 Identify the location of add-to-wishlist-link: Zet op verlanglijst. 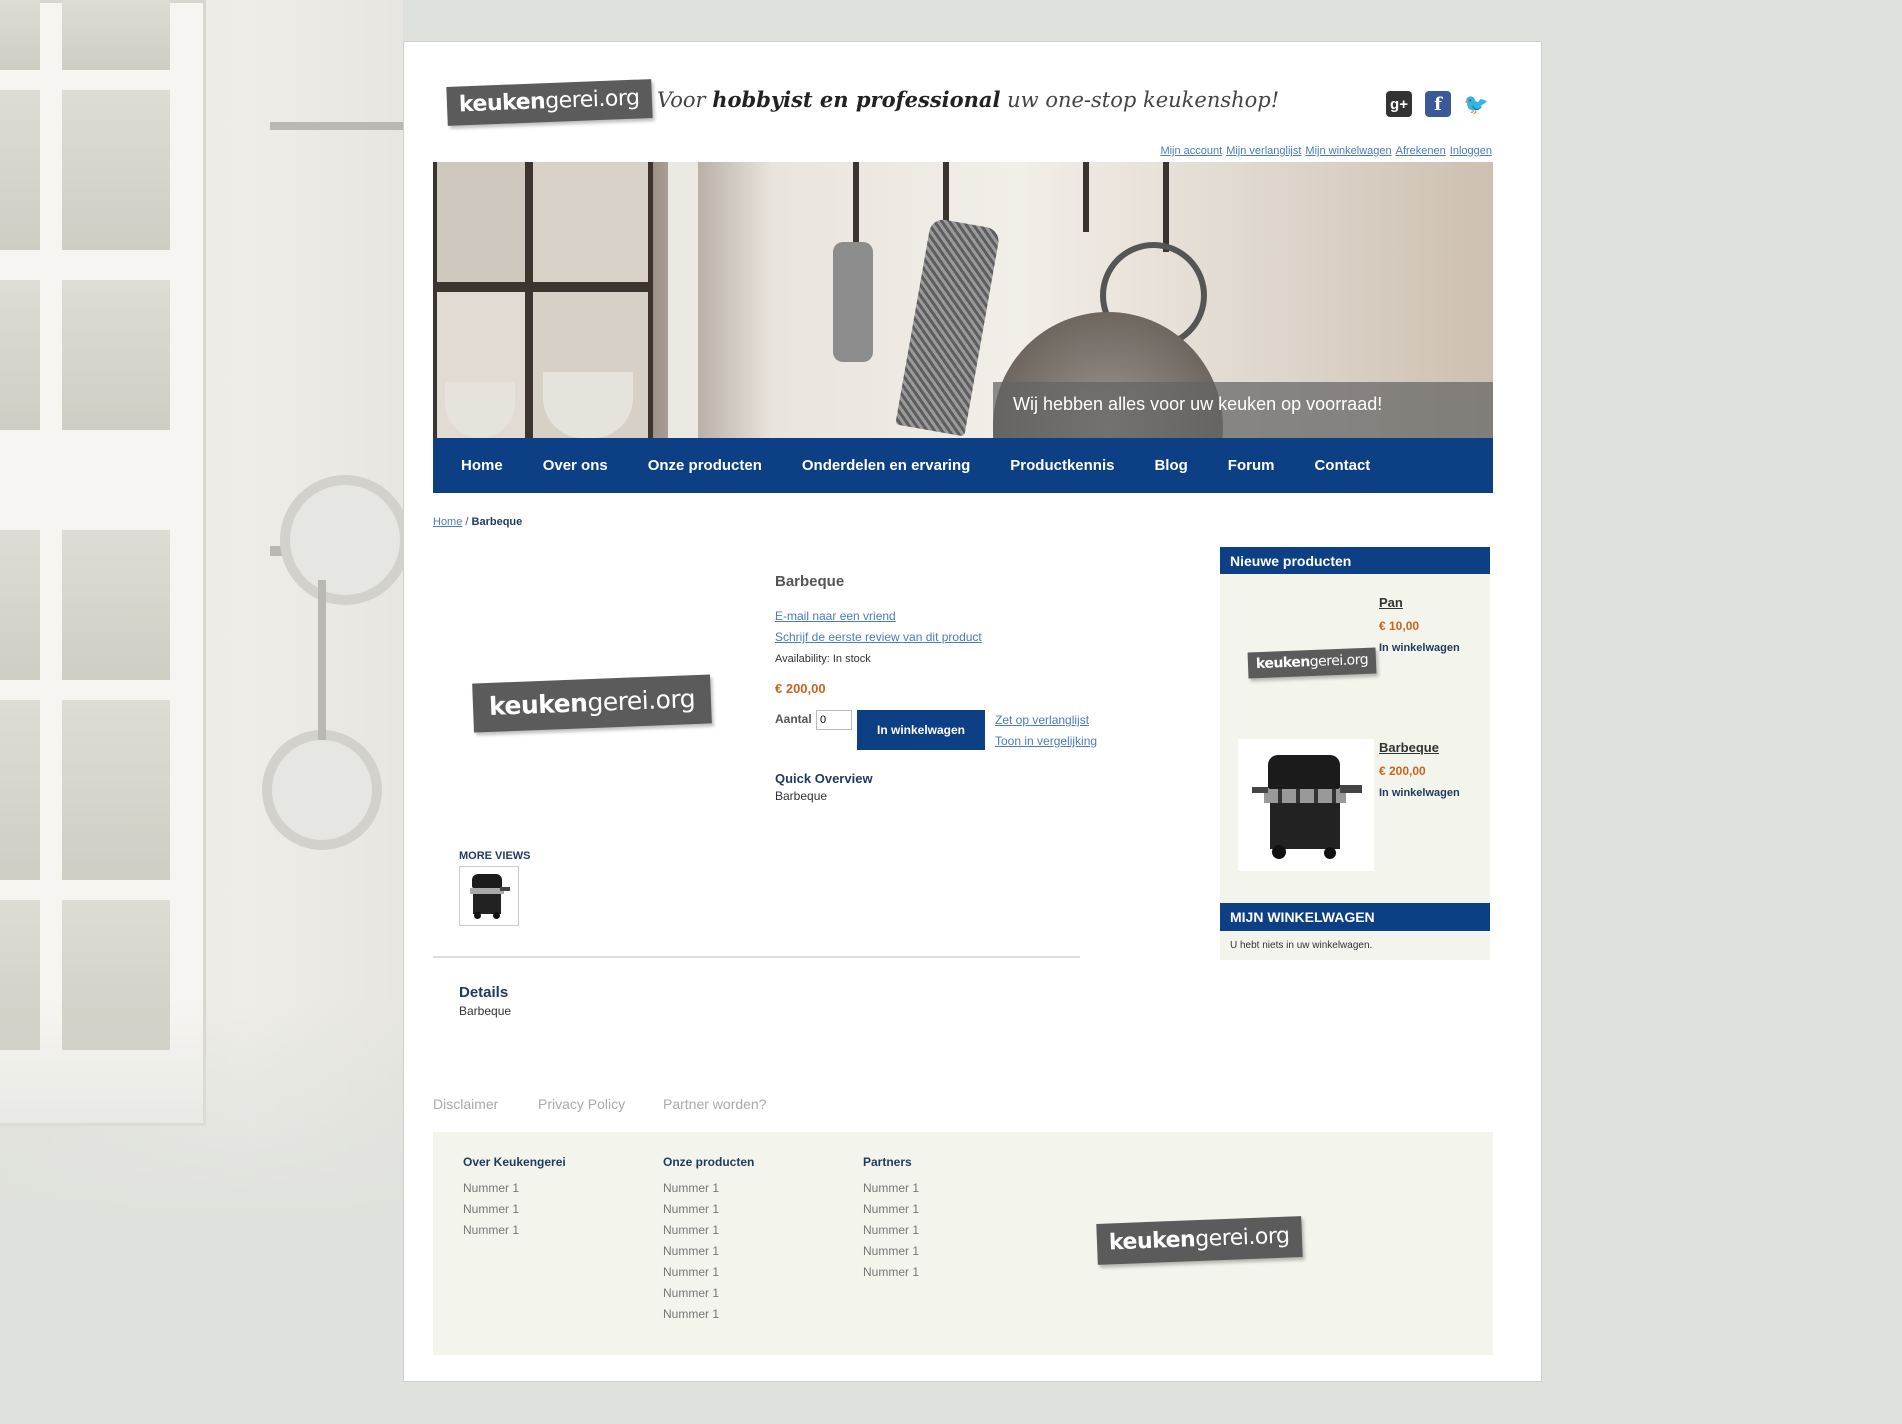
(1042, 720).